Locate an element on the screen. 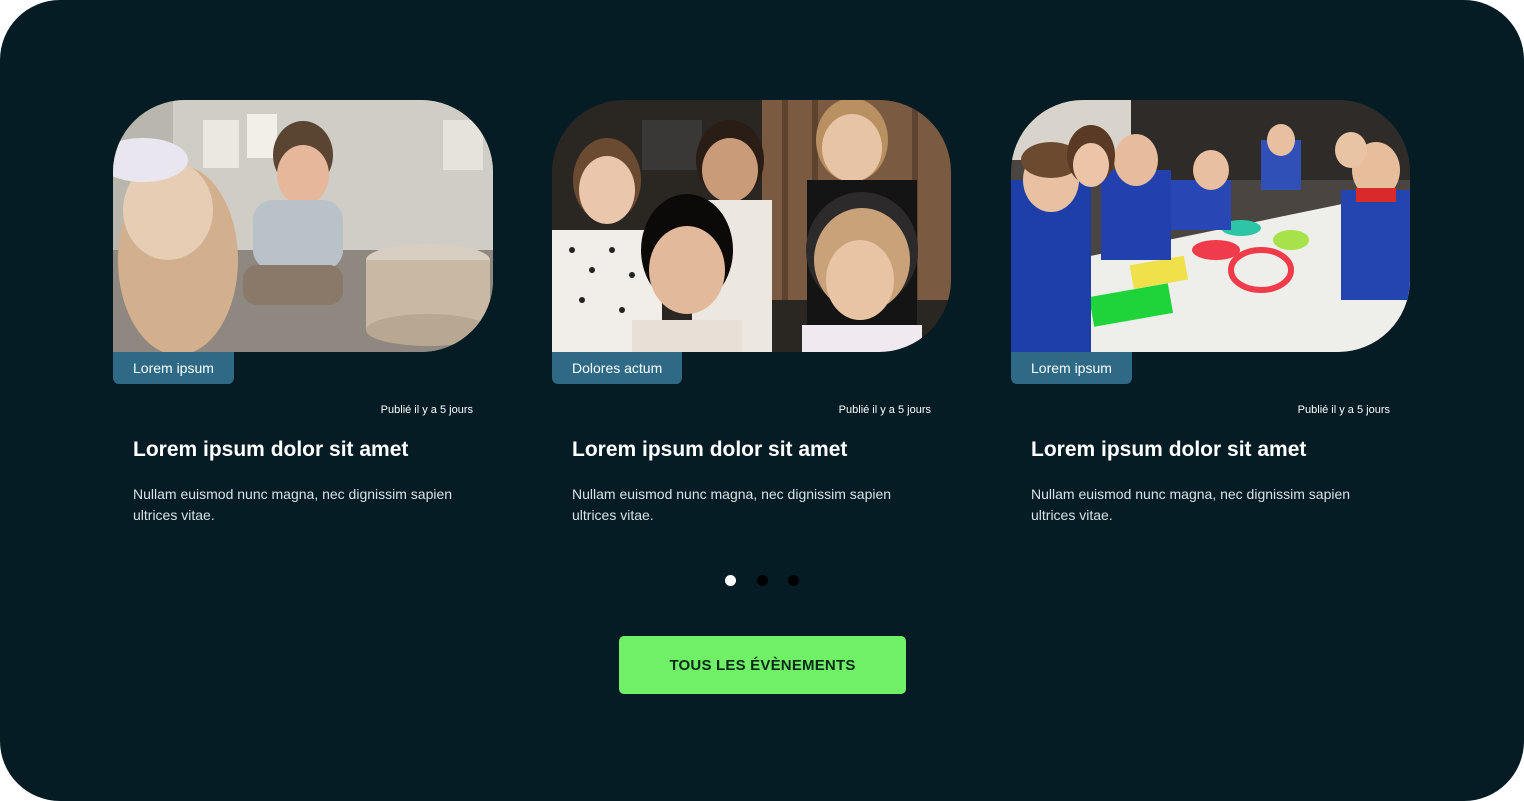 This screenshot has width=1524, height=801. painting-banner-image is located at coordinates (1210, 226).